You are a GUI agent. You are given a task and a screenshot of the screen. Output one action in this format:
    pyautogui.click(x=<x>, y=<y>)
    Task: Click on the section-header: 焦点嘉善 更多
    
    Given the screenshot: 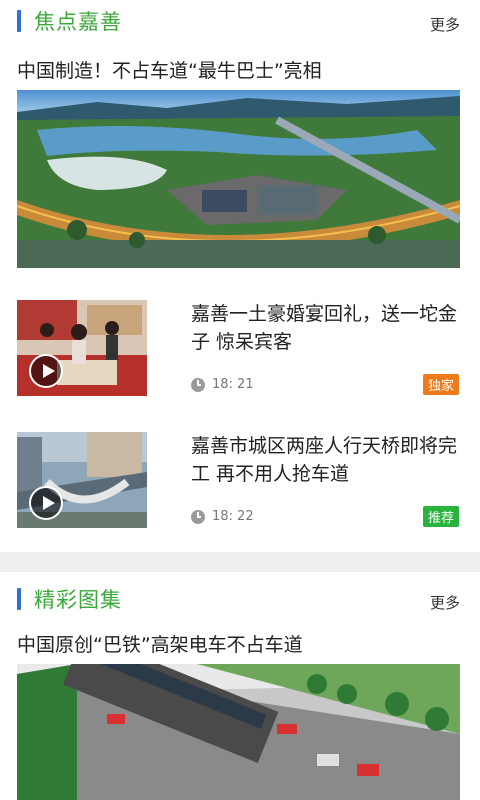 What is the action you would take?
    pyautogui.click(x=240, y=22)
    